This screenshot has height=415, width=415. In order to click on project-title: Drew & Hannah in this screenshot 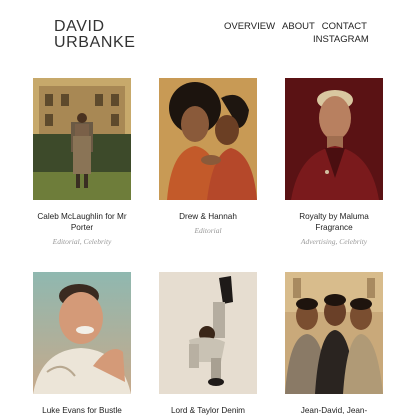, I will do `click(208, 216)`.